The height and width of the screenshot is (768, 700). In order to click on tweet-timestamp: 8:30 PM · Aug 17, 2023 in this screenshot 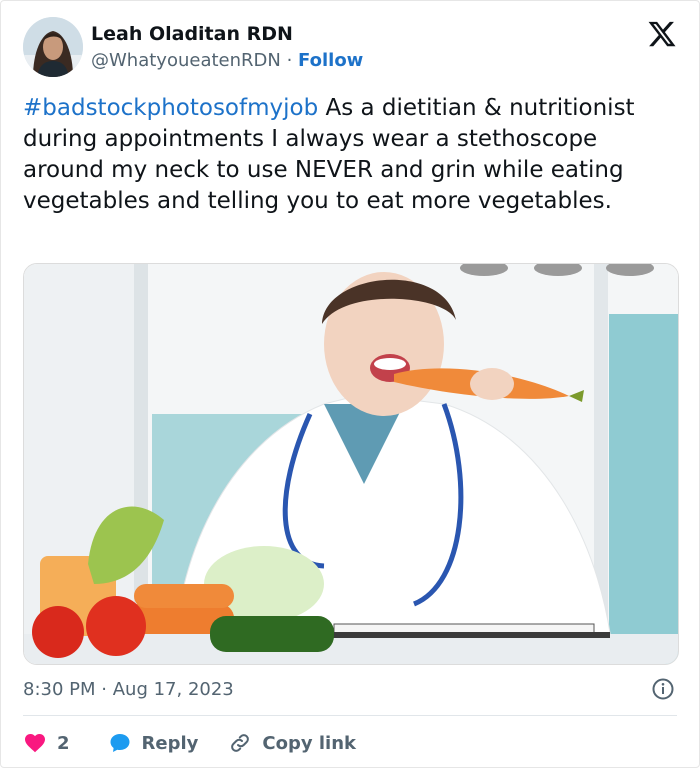, I will do `click(128, 689)`.